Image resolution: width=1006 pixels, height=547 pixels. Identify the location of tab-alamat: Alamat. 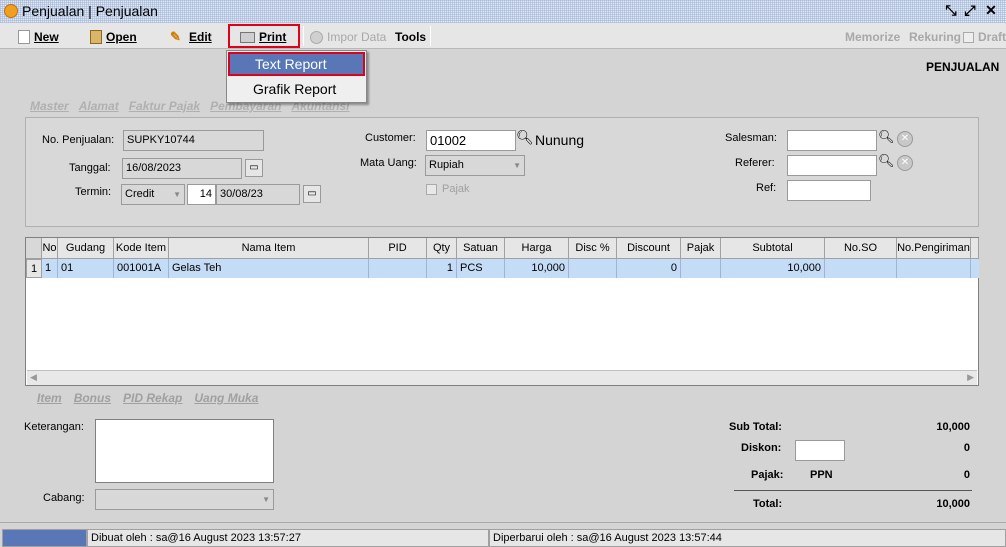
(99, 107).